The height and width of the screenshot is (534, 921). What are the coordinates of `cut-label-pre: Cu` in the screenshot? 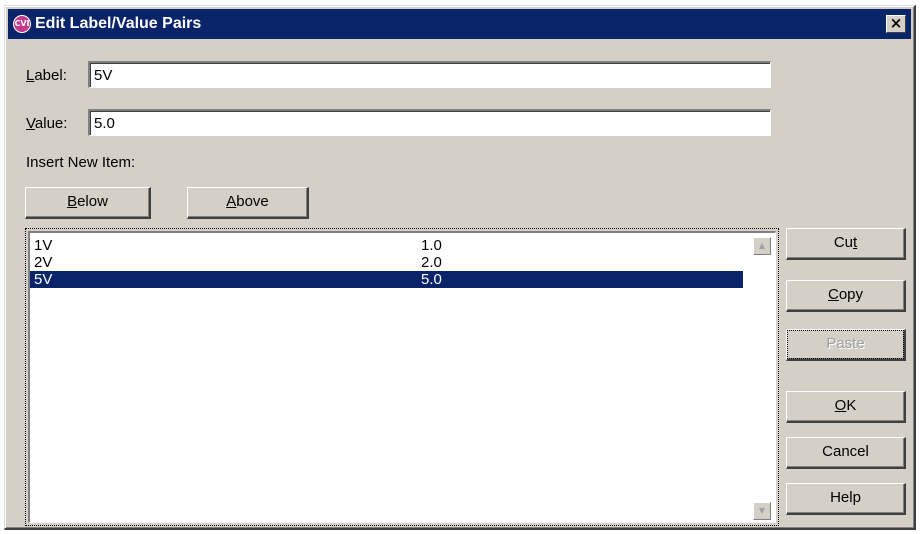 It's located at (843, 242).